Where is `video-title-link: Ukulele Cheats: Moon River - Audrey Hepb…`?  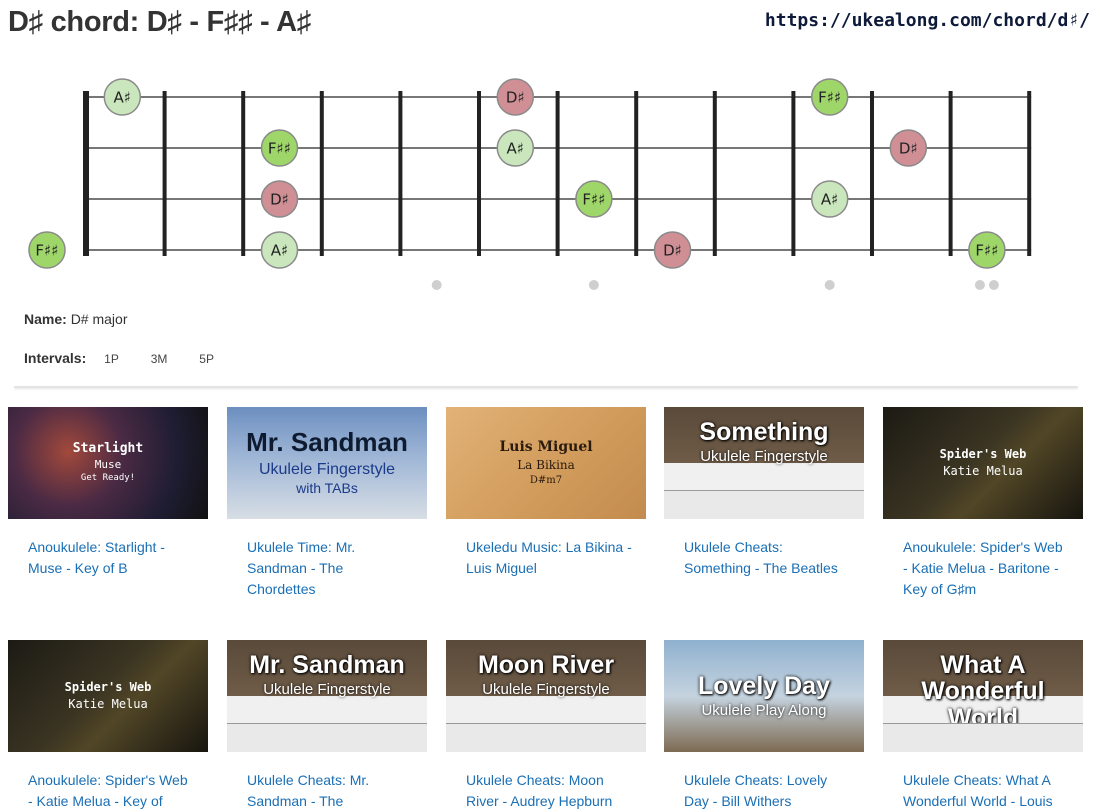 video-title-link: Ukulele Cheats: Moon River - Audrey Hepb… is located at coordinates (546, 791).